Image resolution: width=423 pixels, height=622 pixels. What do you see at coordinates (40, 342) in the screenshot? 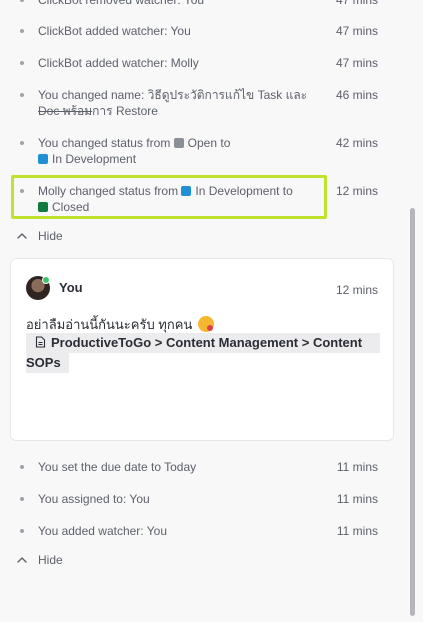
I see `document-icon` at bounding box center [40, 342].